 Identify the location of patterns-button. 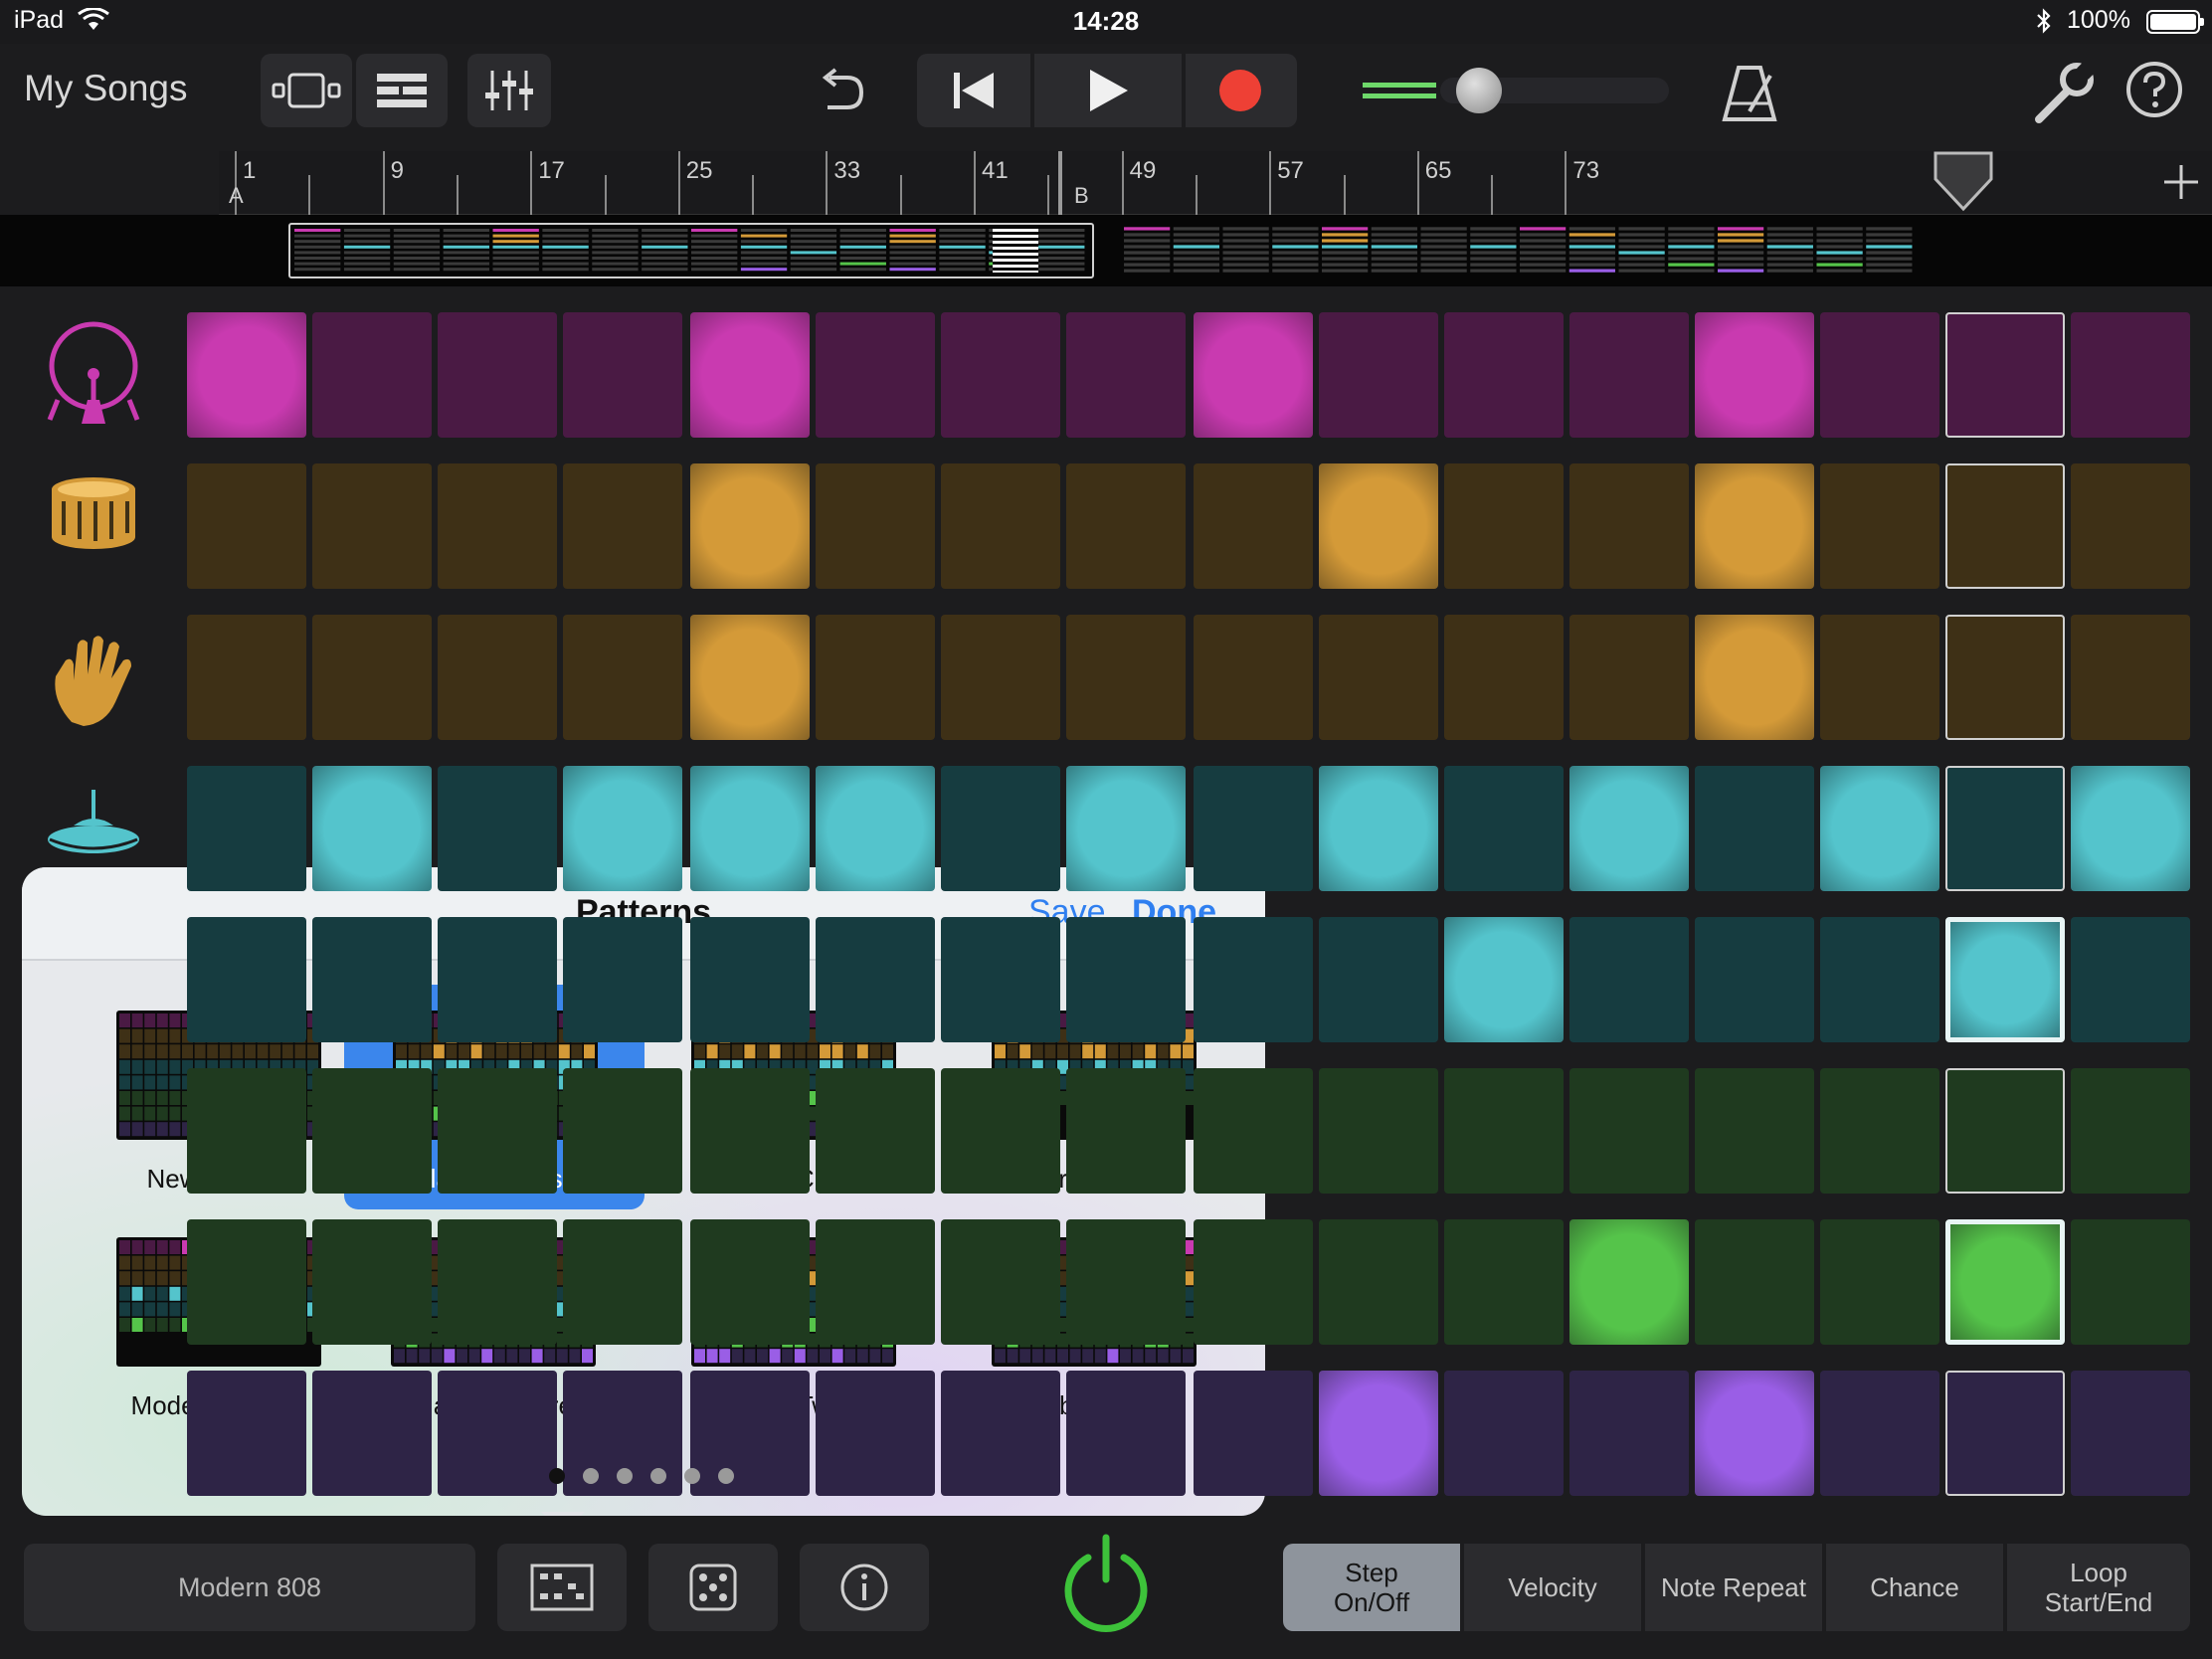
(562, 1587).